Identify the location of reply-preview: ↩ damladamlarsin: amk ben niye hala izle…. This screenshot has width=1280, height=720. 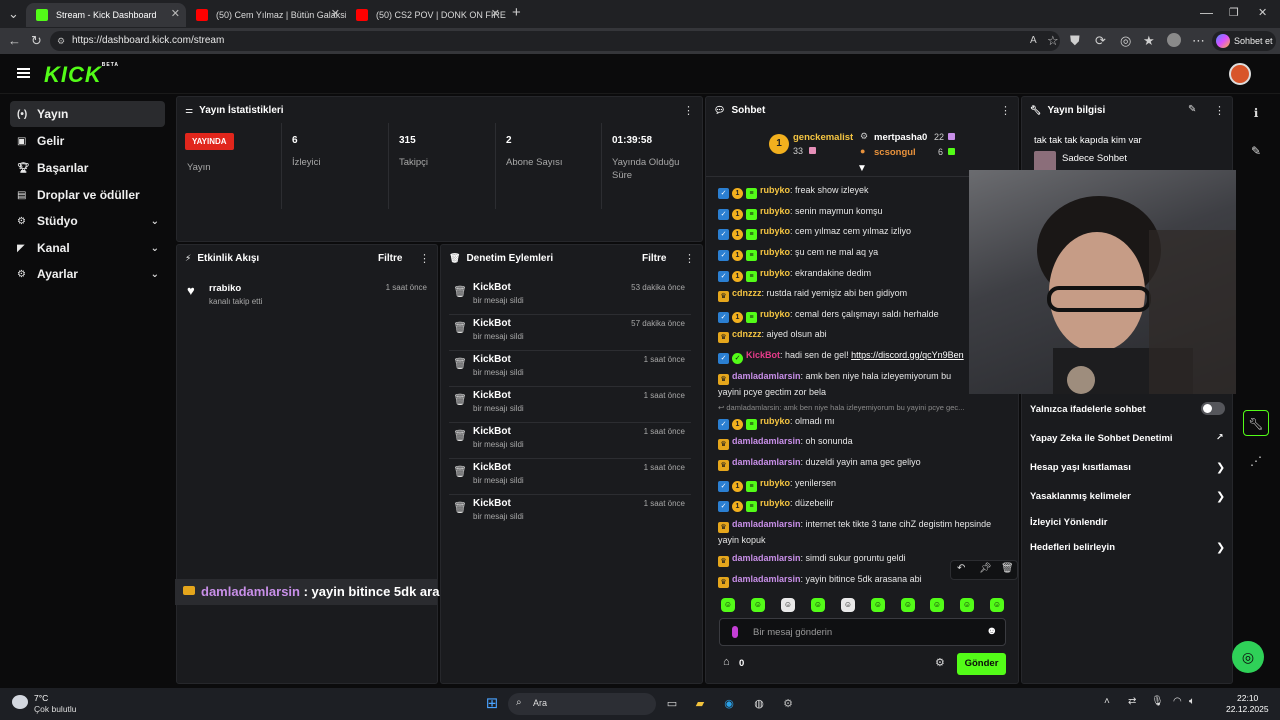
(863, 408).